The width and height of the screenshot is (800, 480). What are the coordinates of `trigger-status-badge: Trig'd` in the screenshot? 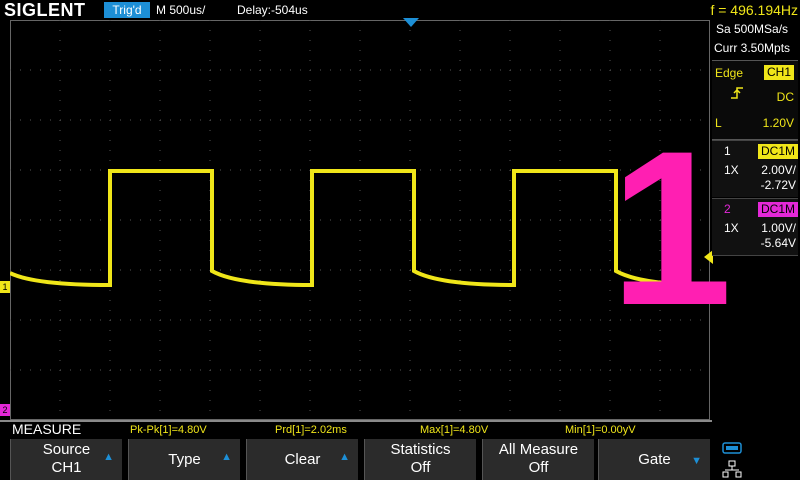 It's located at (127, 10).